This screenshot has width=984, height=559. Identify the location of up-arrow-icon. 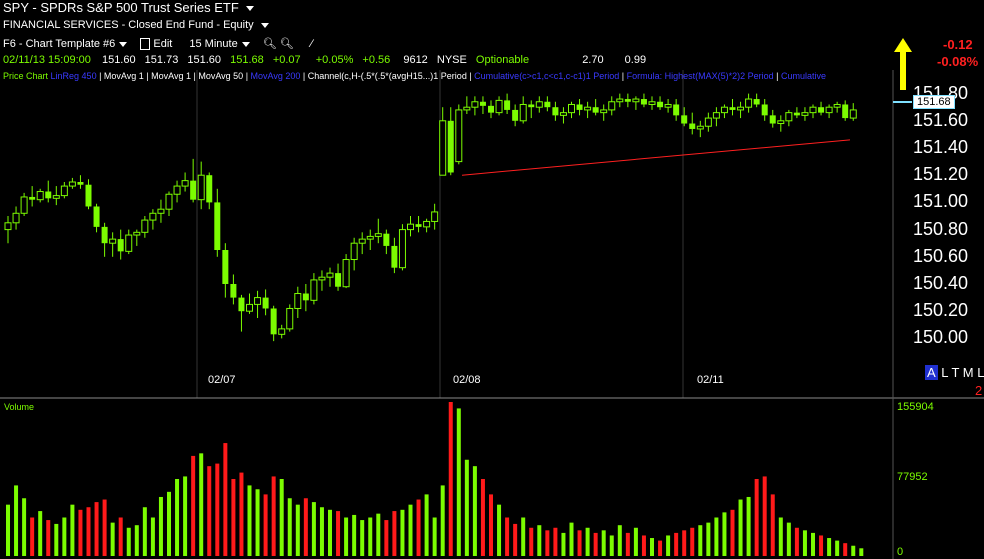
(903, 64).